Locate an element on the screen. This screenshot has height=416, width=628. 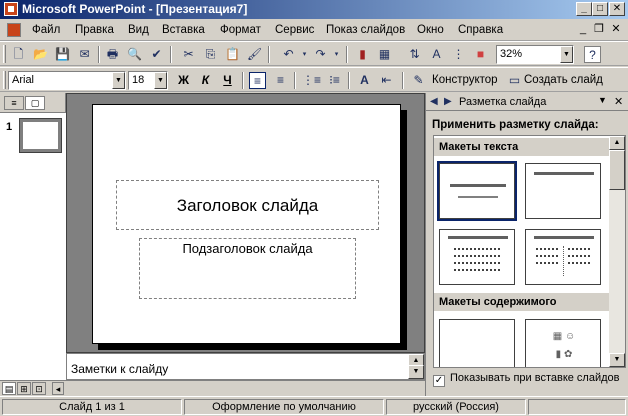
increase-font-icon: A is located at coordinates (364, 80).